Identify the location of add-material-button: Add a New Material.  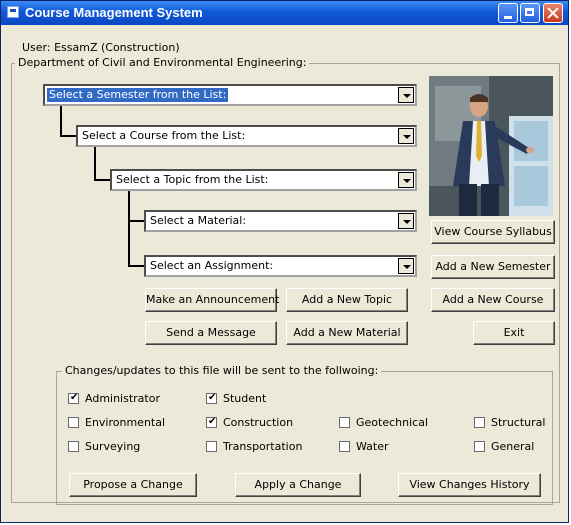
(347, 333).